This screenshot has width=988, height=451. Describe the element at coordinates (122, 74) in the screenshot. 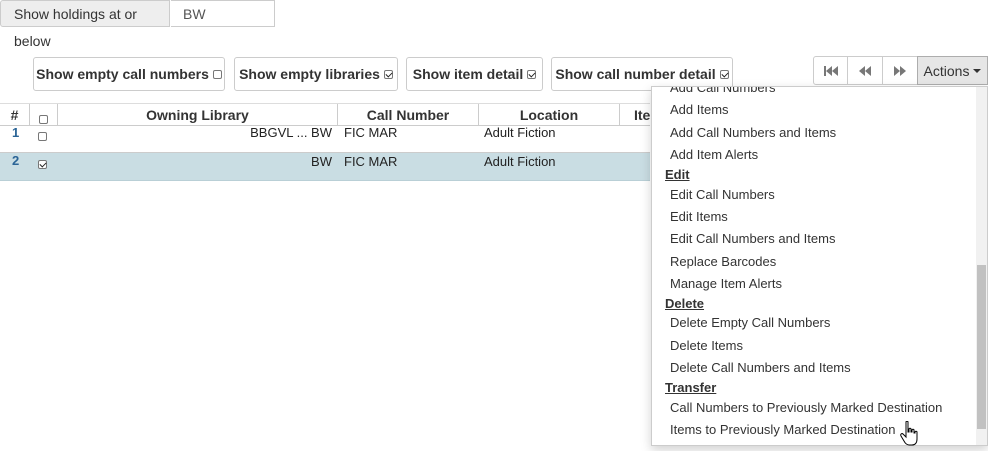

I see `toggle-label: Show empty call numbers` at that location.